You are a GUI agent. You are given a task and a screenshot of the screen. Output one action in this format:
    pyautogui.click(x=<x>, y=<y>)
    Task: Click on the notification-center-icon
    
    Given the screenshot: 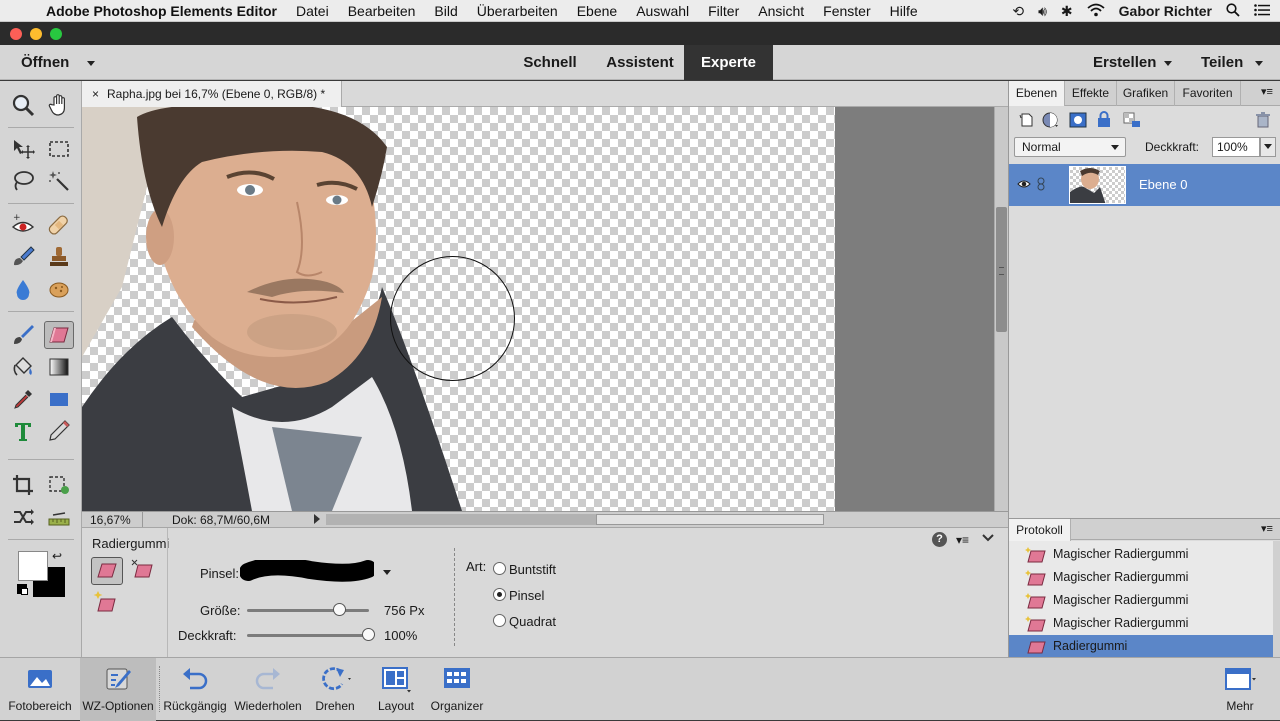 What is the action you would take?
    pyautogui.click(x=1262, y=11)
    